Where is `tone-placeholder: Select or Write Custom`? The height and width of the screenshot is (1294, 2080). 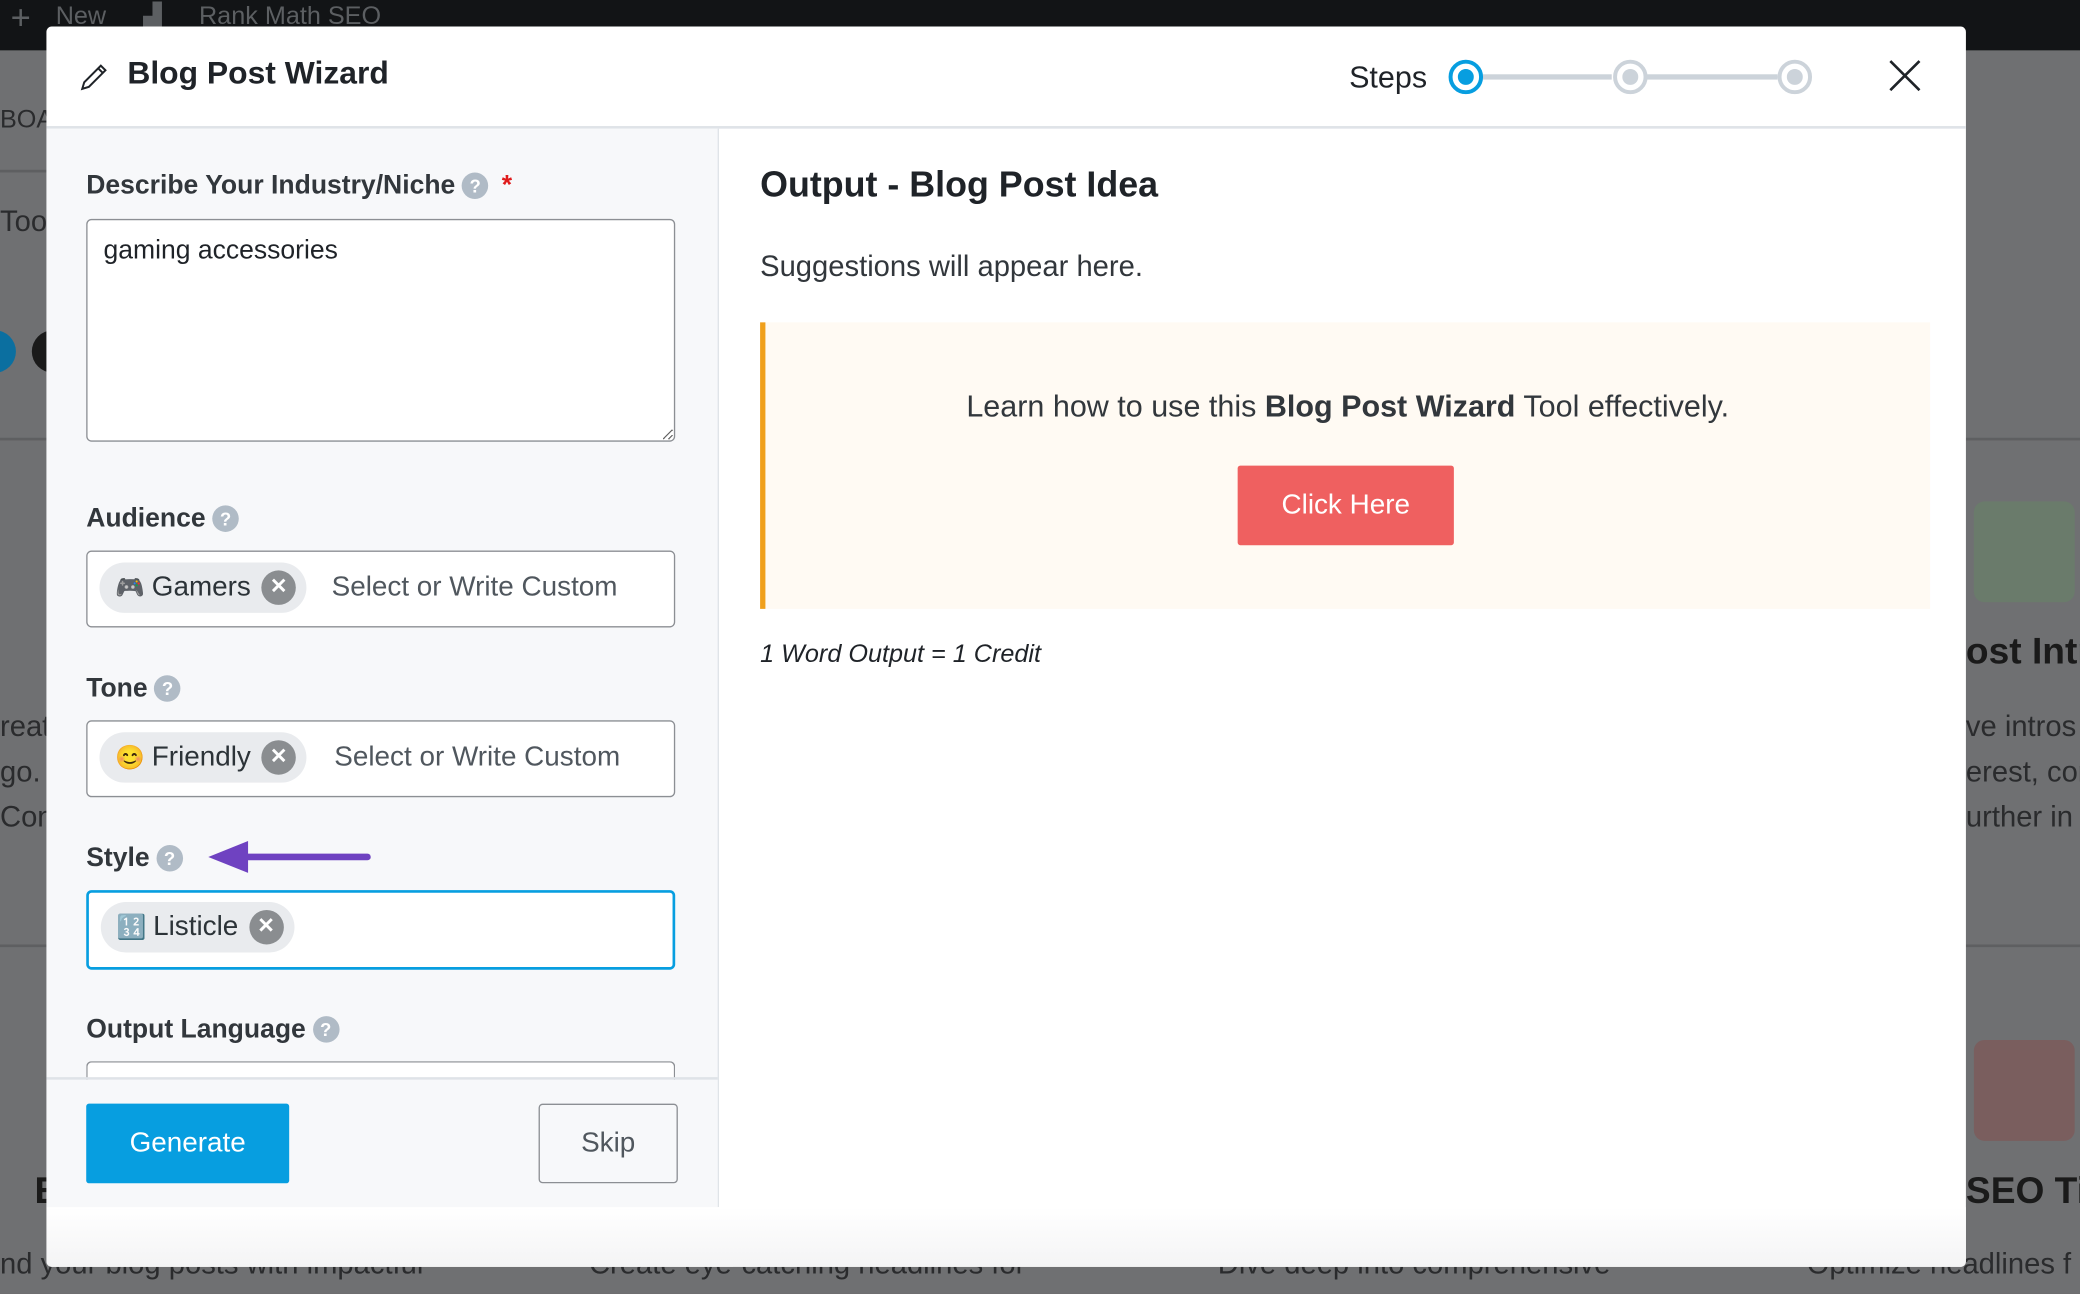 tone-placeholder: Select or Write Custom is located at coordinates (477, 757).